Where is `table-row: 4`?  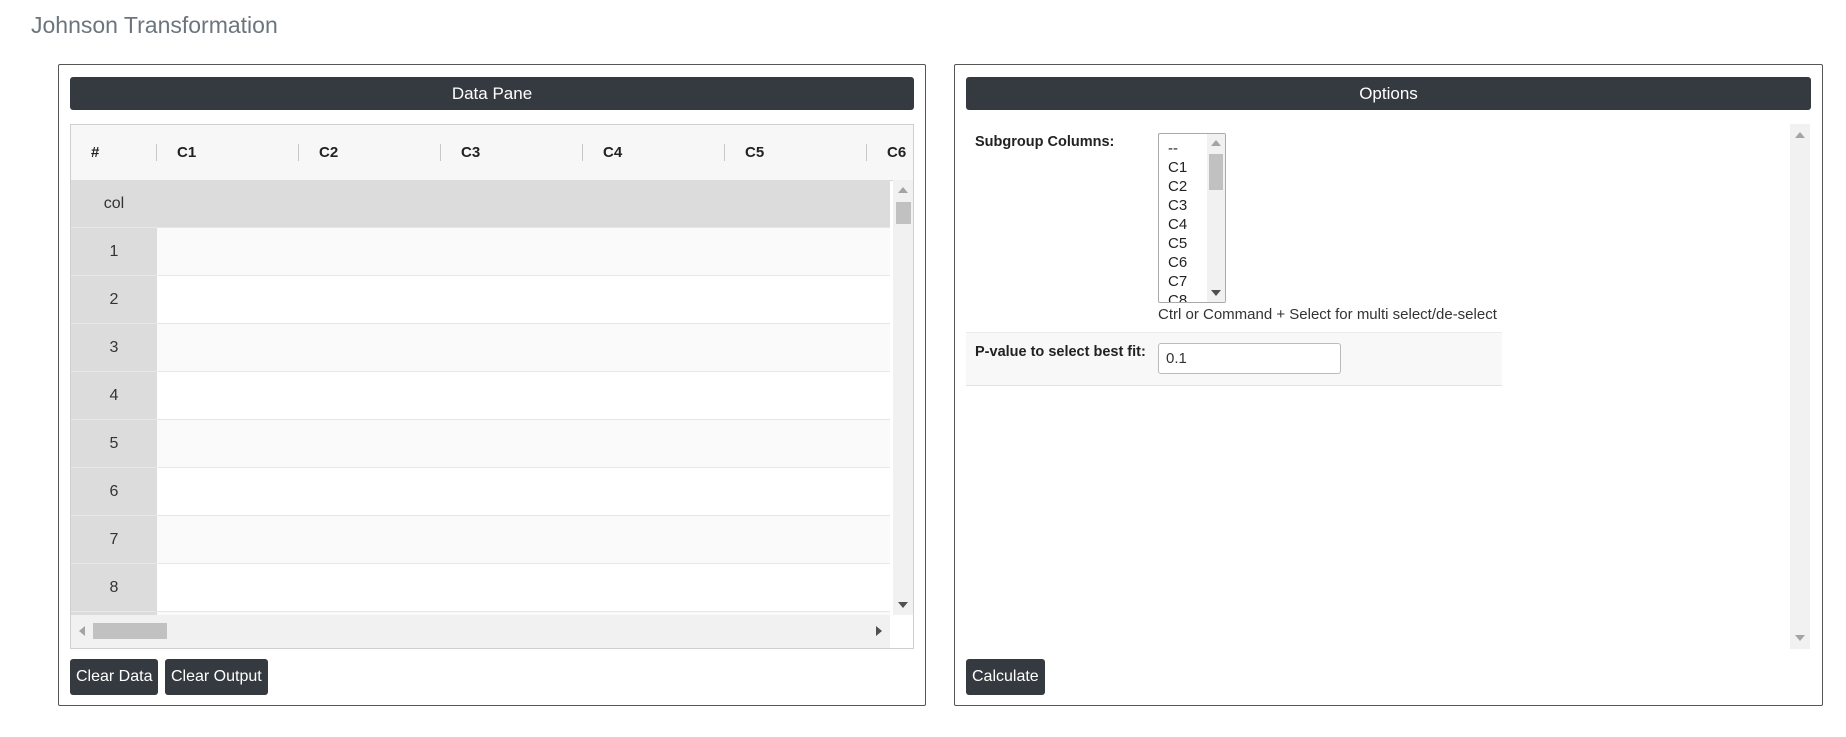 table-row: 4 is located at coordinates (480, 396).